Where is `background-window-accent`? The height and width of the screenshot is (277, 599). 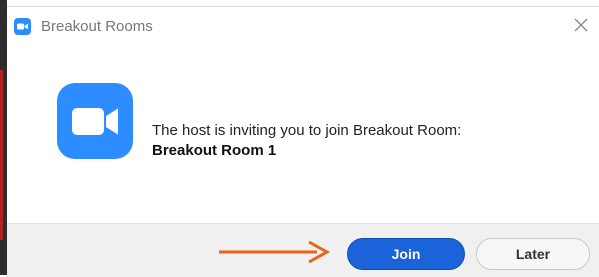 background-window-accent is located at coordinates (1, 155).